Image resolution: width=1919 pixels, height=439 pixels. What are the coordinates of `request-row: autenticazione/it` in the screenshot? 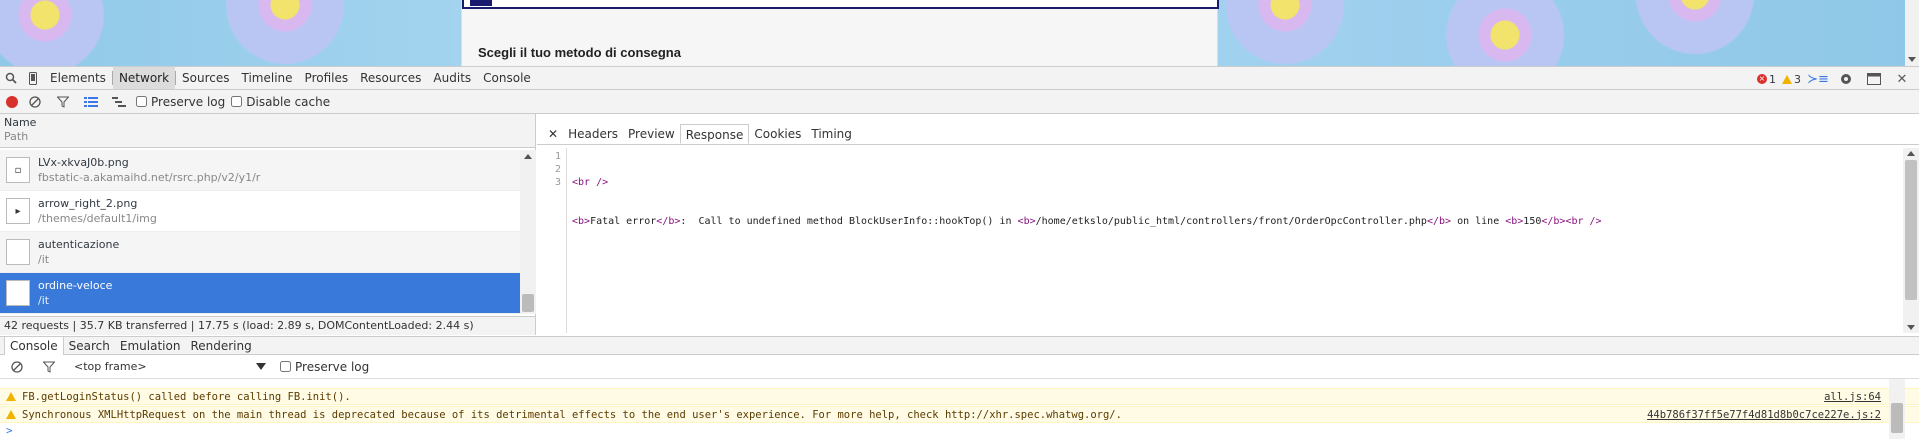 It's located at (260, 252).